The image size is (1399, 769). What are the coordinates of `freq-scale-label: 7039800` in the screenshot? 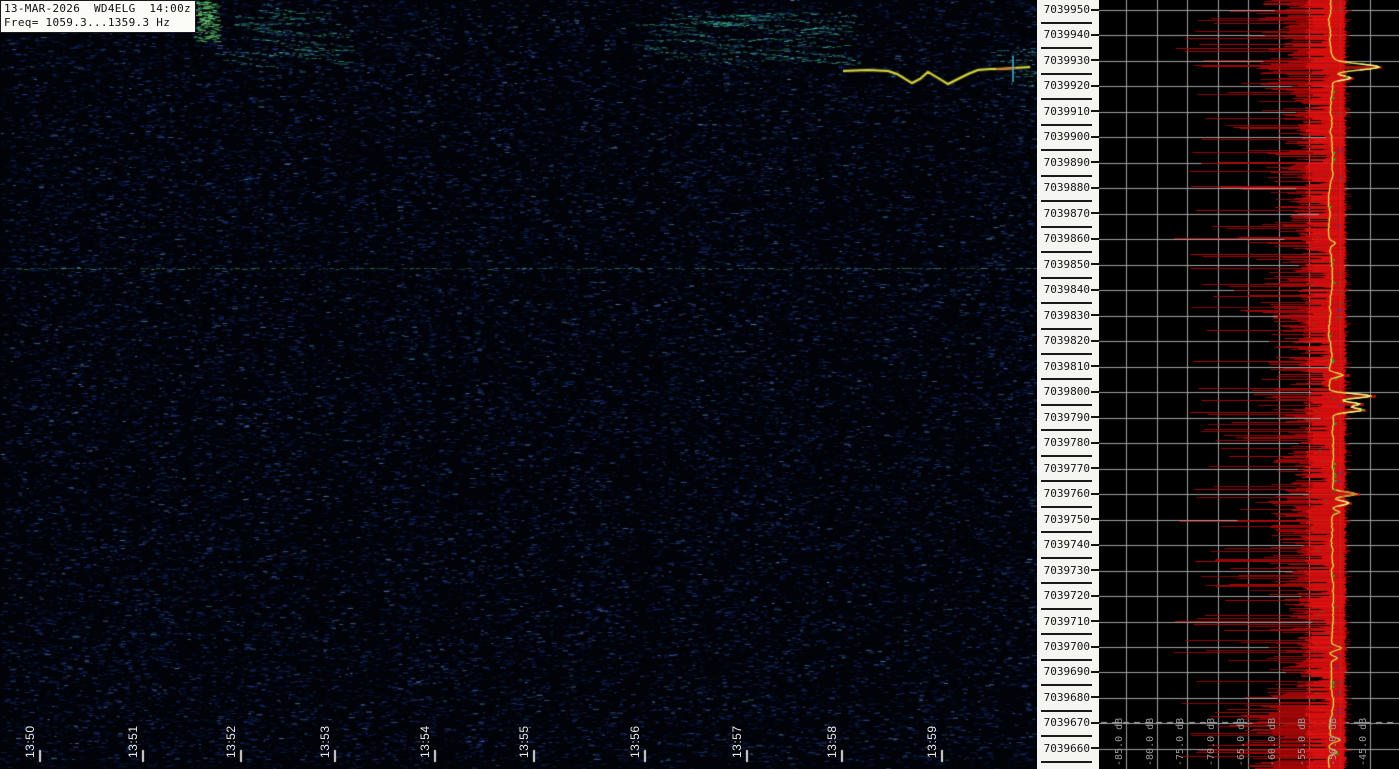 It's located at (1068, 391).